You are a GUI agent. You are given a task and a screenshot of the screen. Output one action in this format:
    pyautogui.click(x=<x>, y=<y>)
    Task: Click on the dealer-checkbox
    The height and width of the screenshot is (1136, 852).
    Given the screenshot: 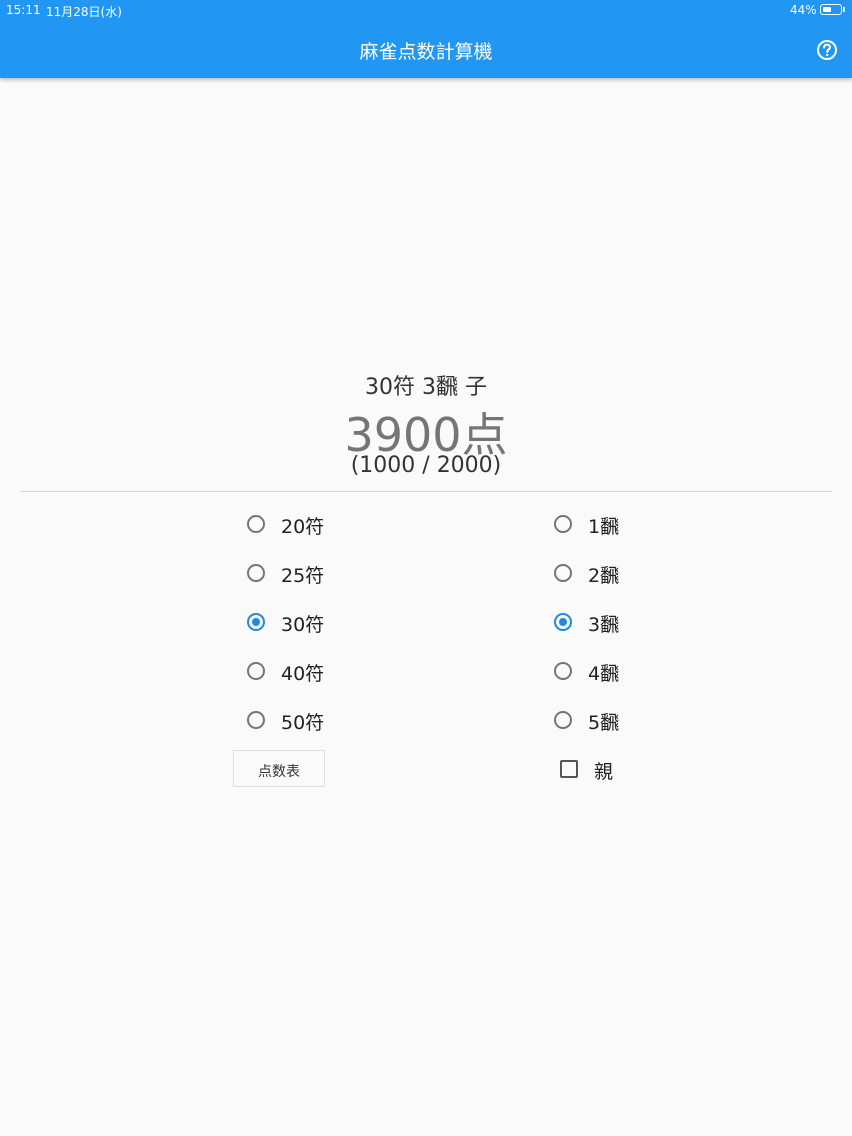 What is the action you would take?
    pyautogui.click(x=569, y=769)
    